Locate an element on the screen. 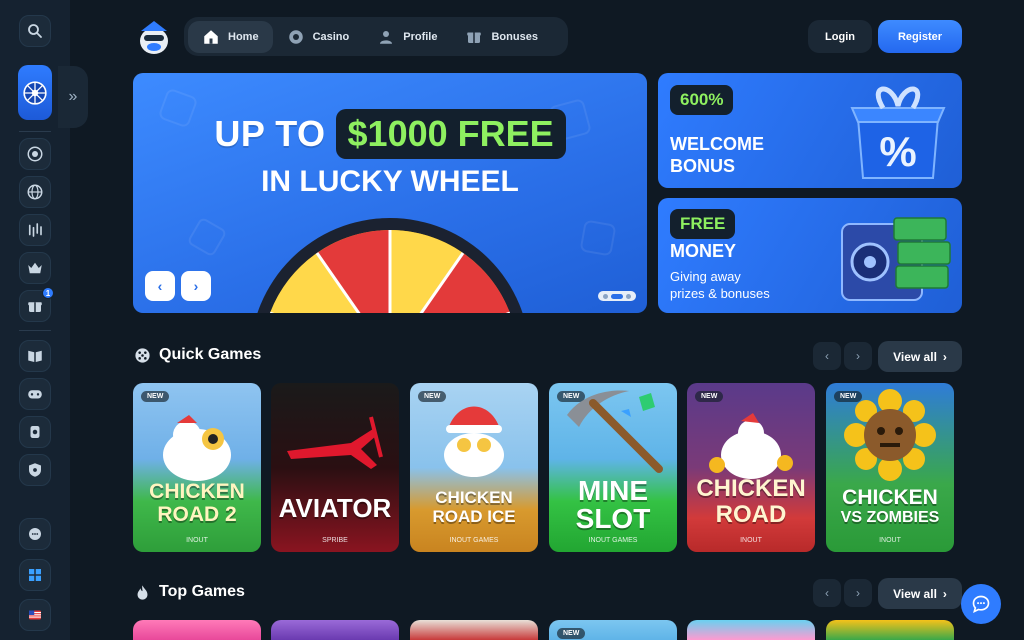 This screenshot has height=640, width=1024. sidebar-expand-button: » is located at coordinates (73, 97).